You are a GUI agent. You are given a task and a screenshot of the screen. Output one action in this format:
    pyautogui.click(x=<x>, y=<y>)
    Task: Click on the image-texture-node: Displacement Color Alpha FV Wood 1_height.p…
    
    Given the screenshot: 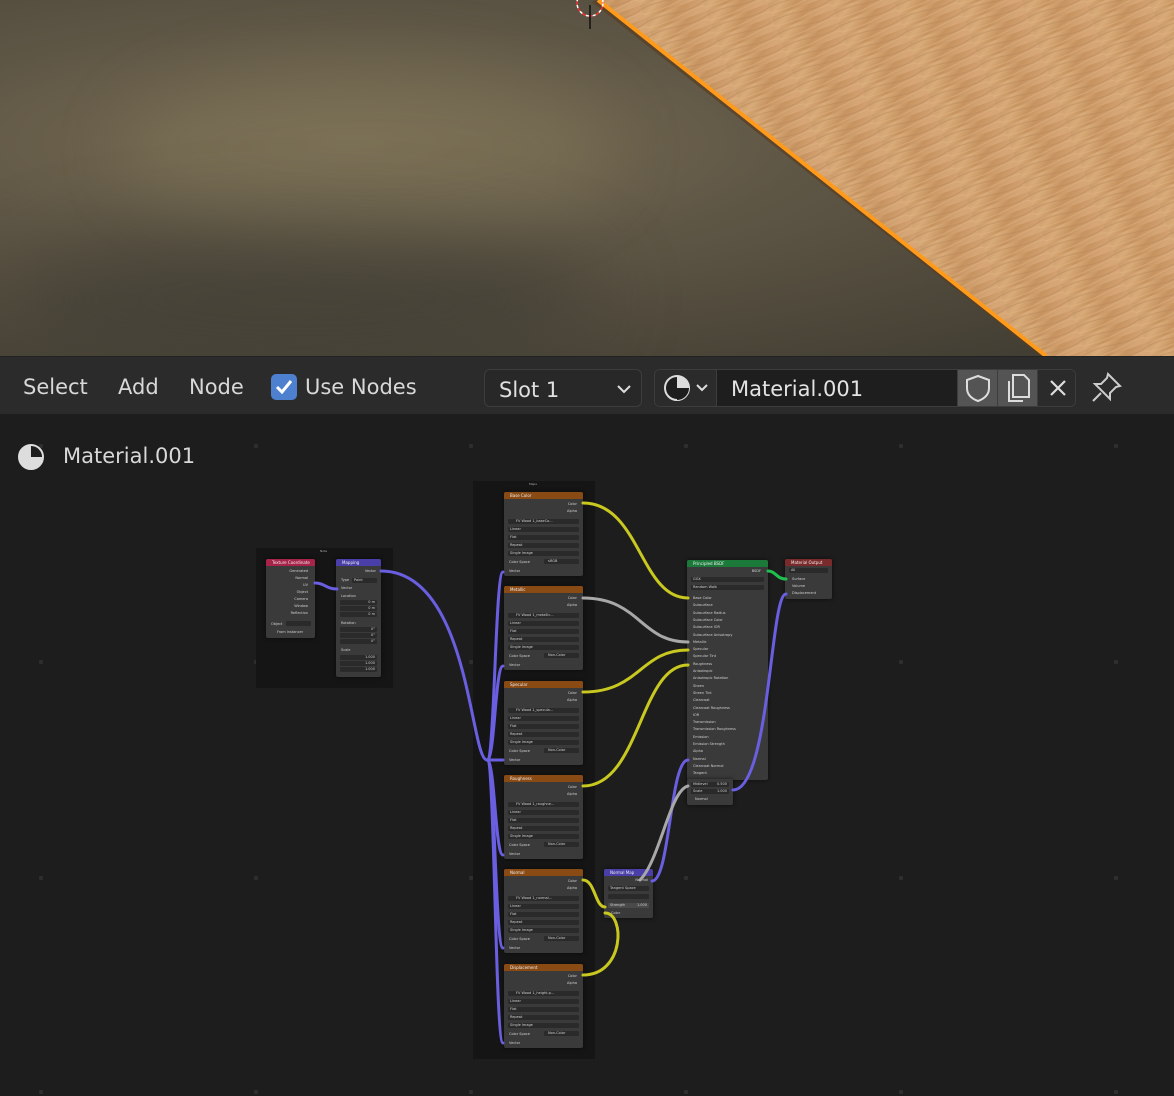 What is the action you would take?
    pyautogui.click(x=543, y=1006)
    